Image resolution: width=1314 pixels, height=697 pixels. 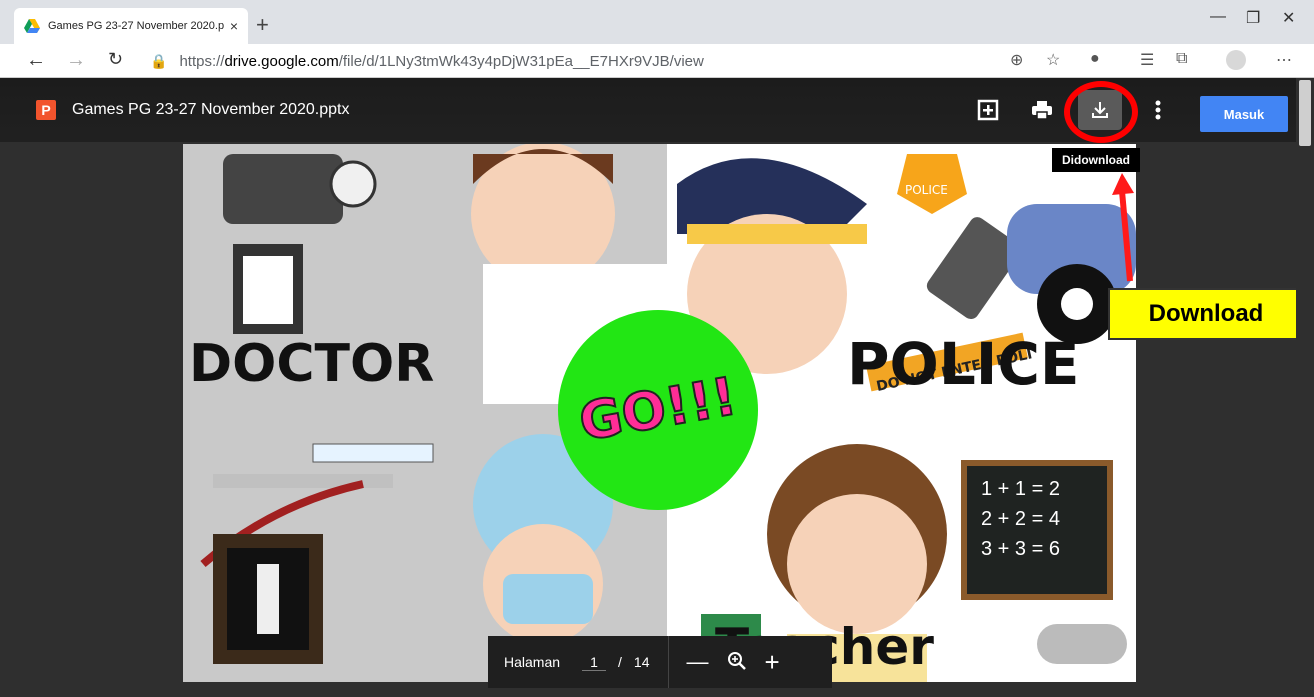 I want to click on browser-tab-strip: Games PG 23-27 November 2020.p × + — ❐ ✕, so click(x=657, y=22).